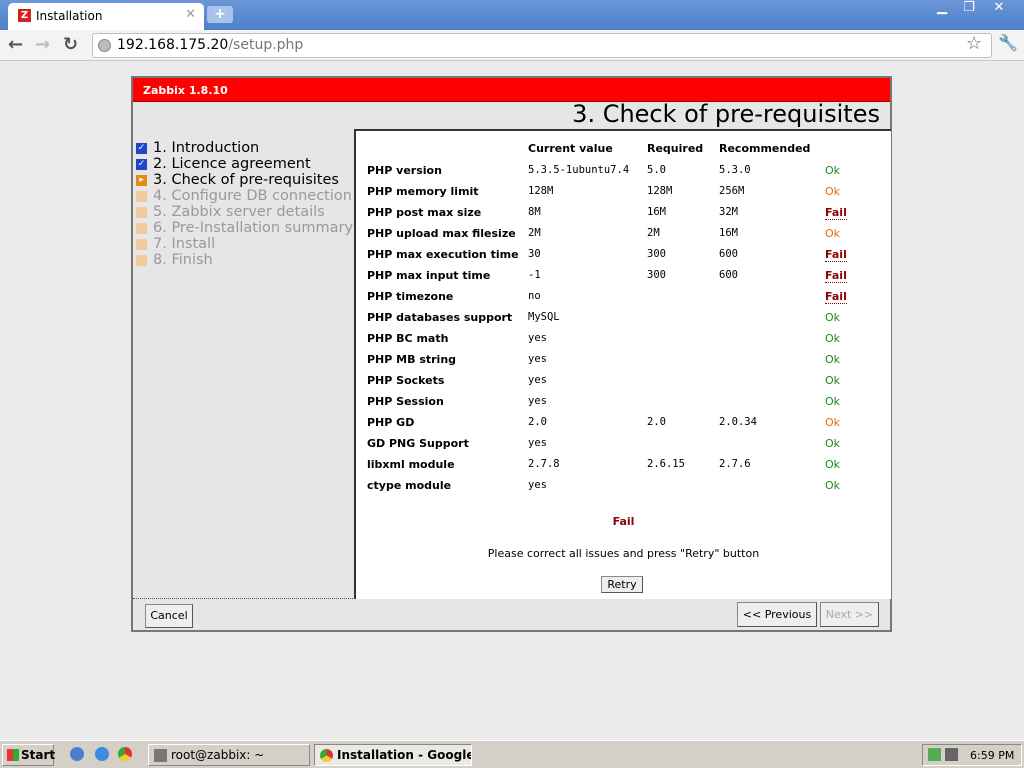 The image size is (1024, 768). Describe the element at coordinates (969, 9) in the screenshot. I see `restore-button: ❐` at that location.